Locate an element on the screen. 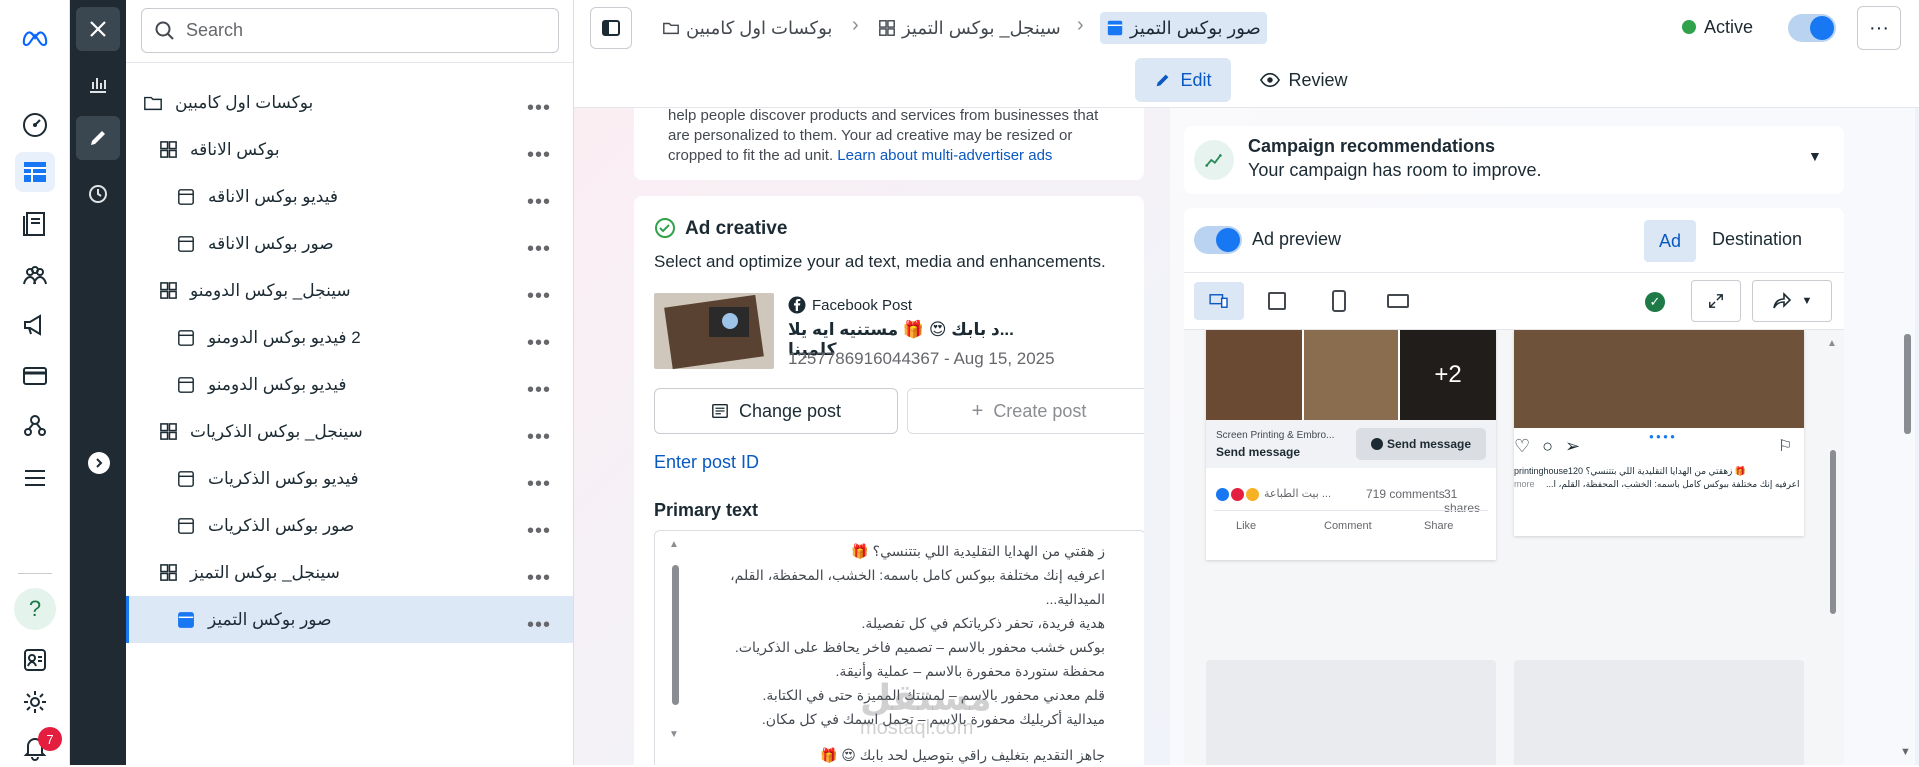  toggle-sidebar-button is located at coordinates (611, 28).